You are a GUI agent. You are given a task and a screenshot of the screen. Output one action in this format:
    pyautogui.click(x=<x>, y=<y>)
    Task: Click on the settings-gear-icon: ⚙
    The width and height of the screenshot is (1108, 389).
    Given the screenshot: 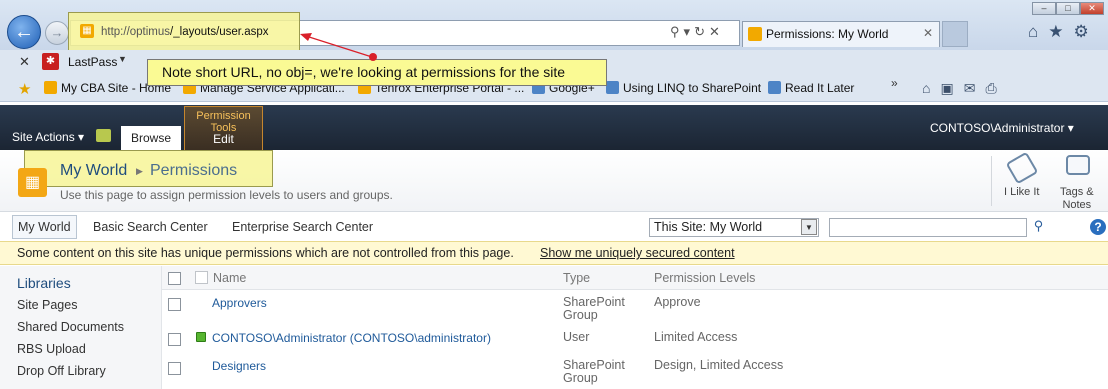 What is the action you would take?
    pyautogui.click(x=1086, y=31)
    